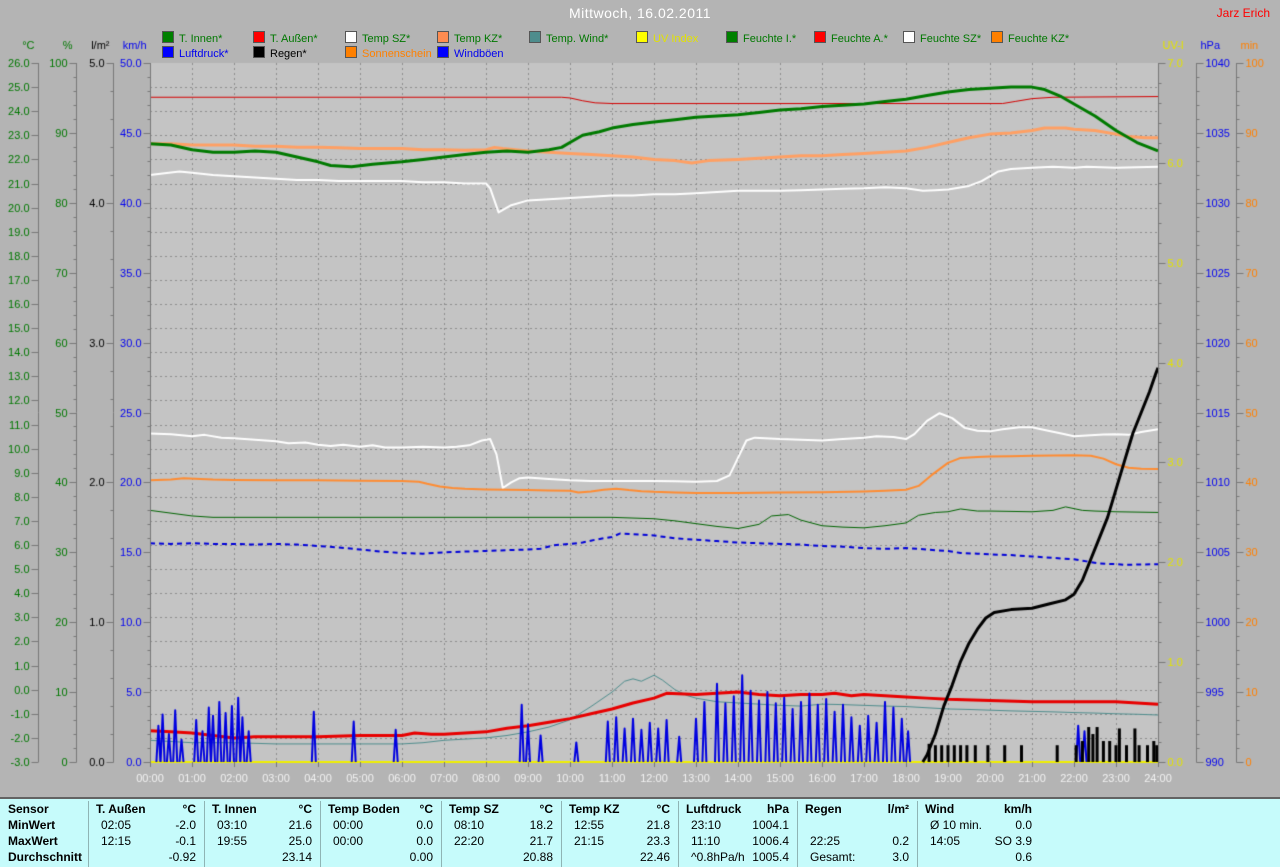 This screenshot has height=867, width=1280. What do you see at coordinates (502, 841) in the screenshot?
I see `table-cell-row: 22:20 21.7` at bounding box center [502, 841].